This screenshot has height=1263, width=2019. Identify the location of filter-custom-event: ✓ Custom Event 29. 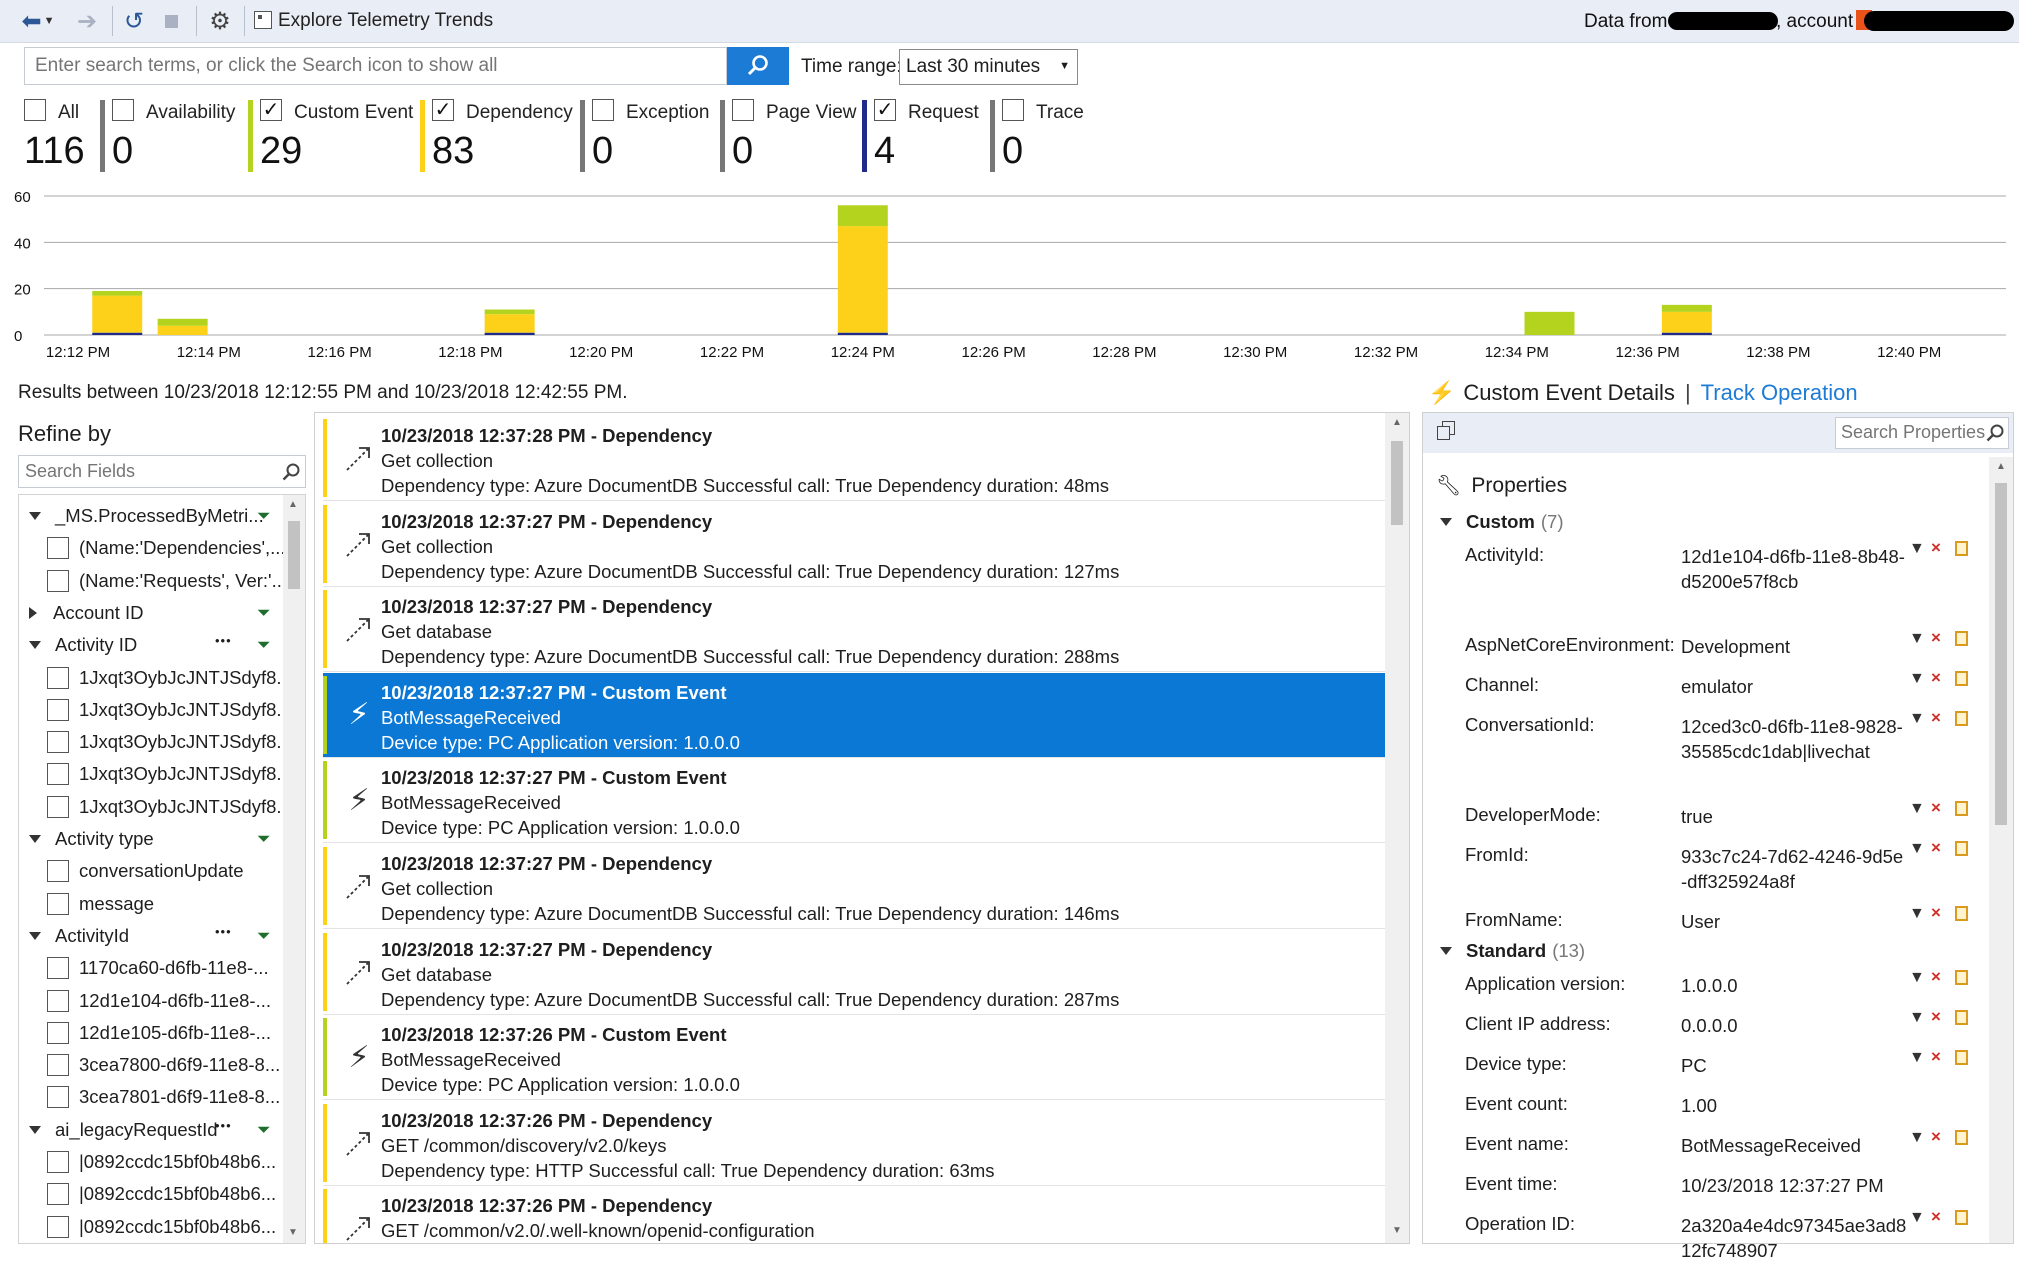
(330, 134).